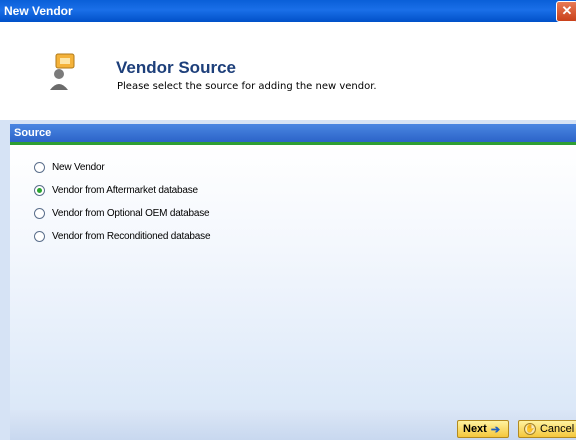 The width and height of the screenshot is (576, 440). I want to click on option-label: Vendor from Optional OEM database, so click(131, 213).